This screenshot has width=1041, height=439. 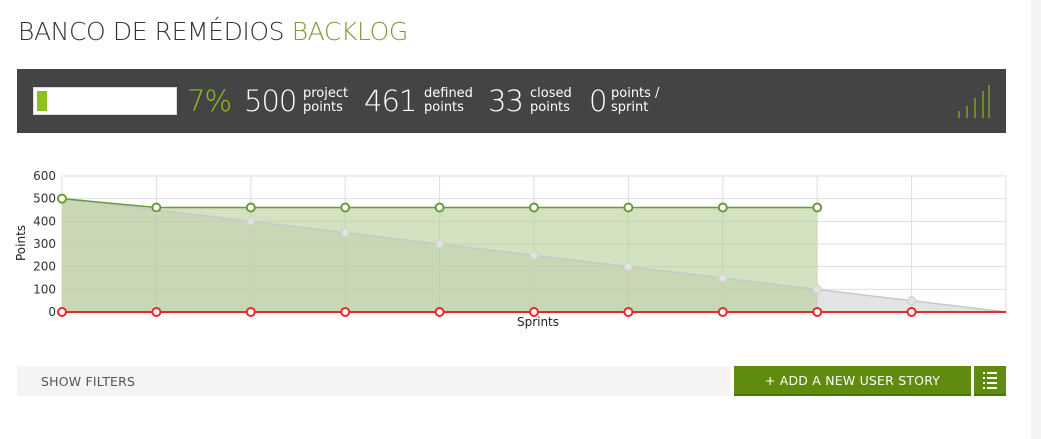 I want to click on list-view-button, so click(x=990, y=381).